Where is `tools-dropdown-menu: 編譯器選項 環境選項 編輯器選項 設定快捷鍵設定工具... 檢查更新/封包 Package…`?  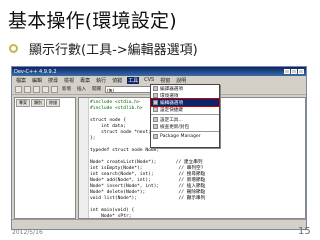
tools-dropdown-menu: 編譯器選項 環境選項 編輯器選項 設定快捷鍵設定工具... 檢查更新/封包 Package… is located at coordinates (185, 116).